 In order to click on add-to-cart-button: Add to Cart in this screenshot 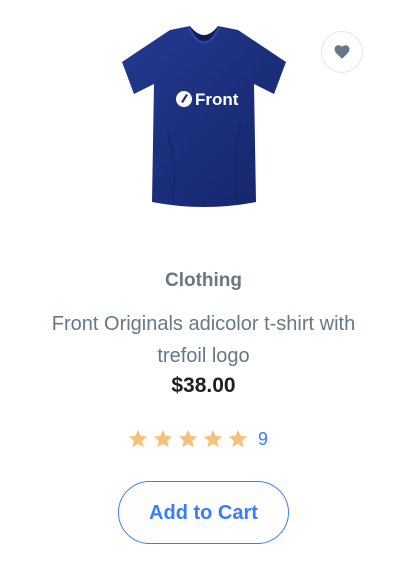, I will do `click(203, 512)`.